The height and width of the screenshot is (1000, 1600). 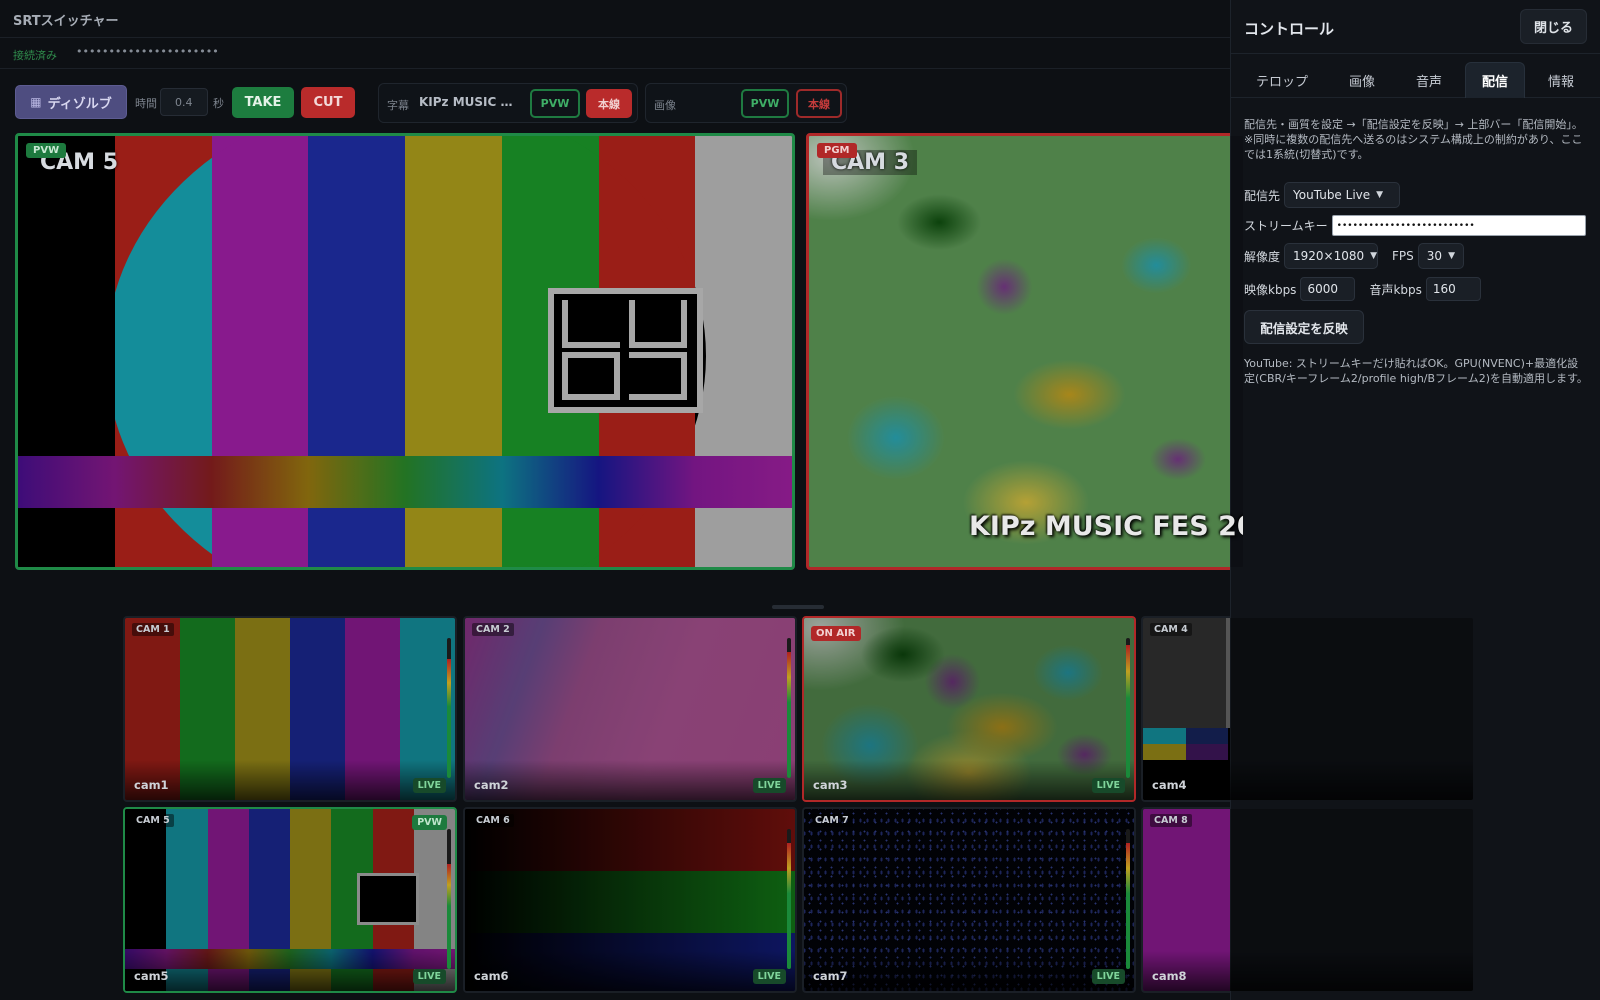 What do you see at coordinates (615, 19) in the screenshot?
I see `app-titlebar: SRTスイッチャー` at bounding box center [615, 19].